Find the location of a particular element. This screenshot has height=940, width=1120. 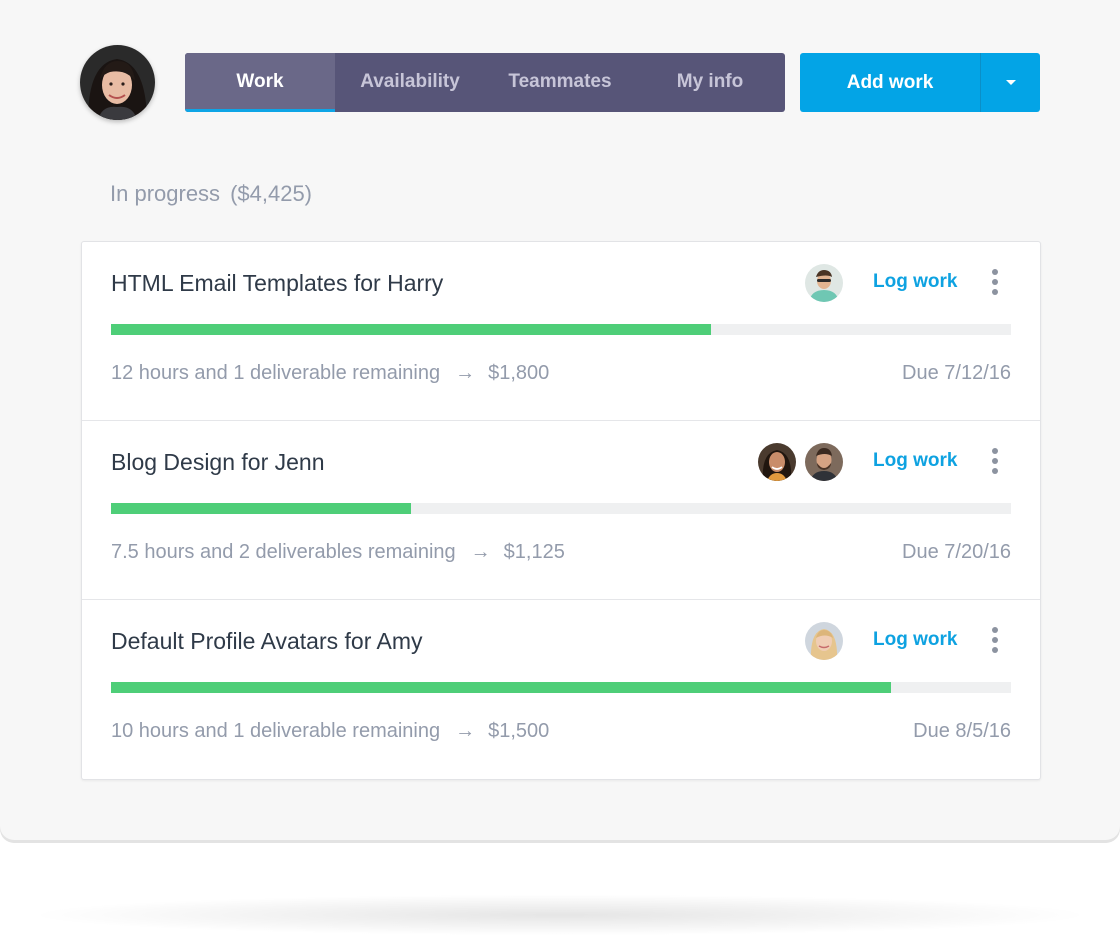

add-work-split-button: Add work is located at coordinates (920, 82).